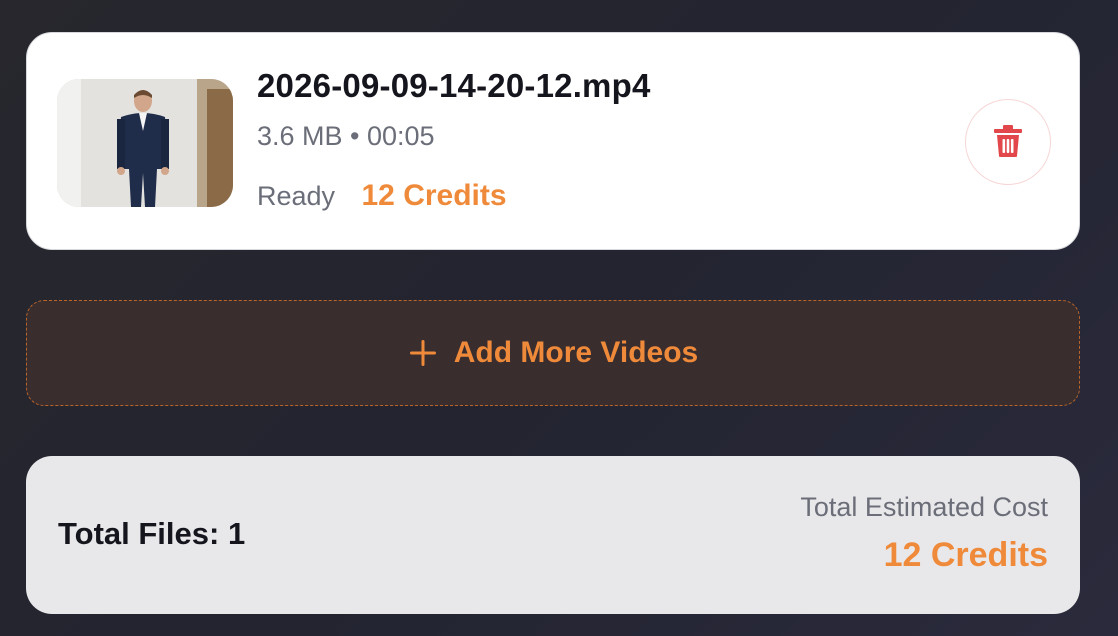 Image resolution: width=1118 pixels, height=636 pixels. I want to click on plus-icon, so click(422, 353).